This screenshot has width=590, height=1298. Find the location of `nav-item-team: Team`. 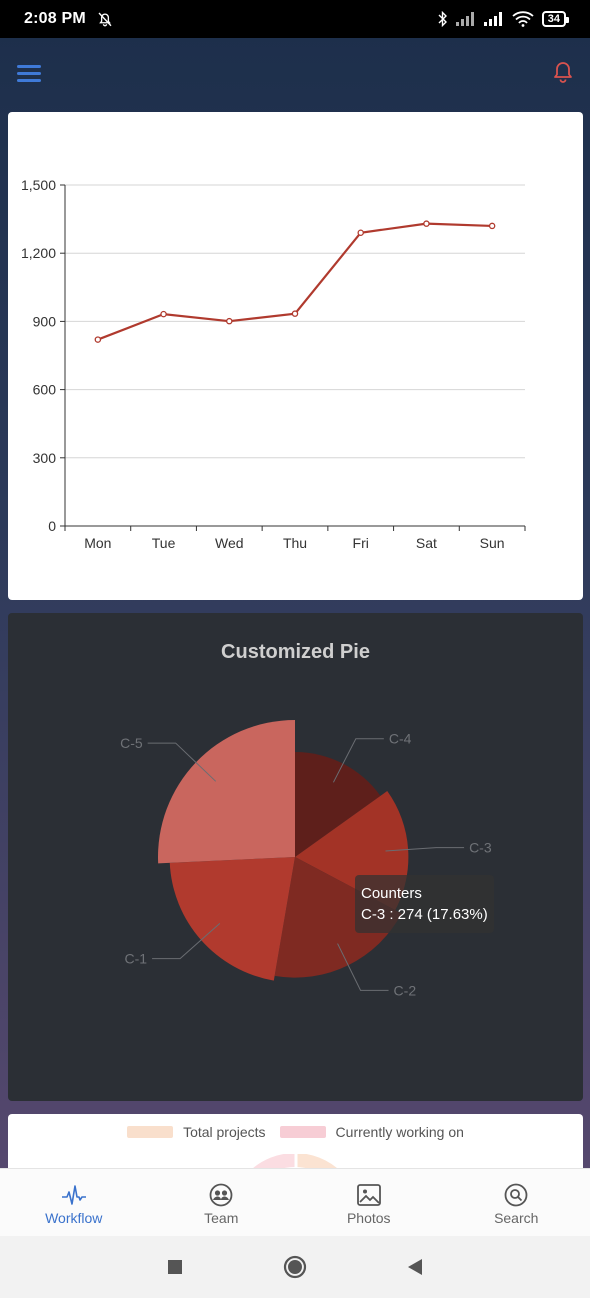

nav-item-team: Team is located at coordinates (222, 1202).